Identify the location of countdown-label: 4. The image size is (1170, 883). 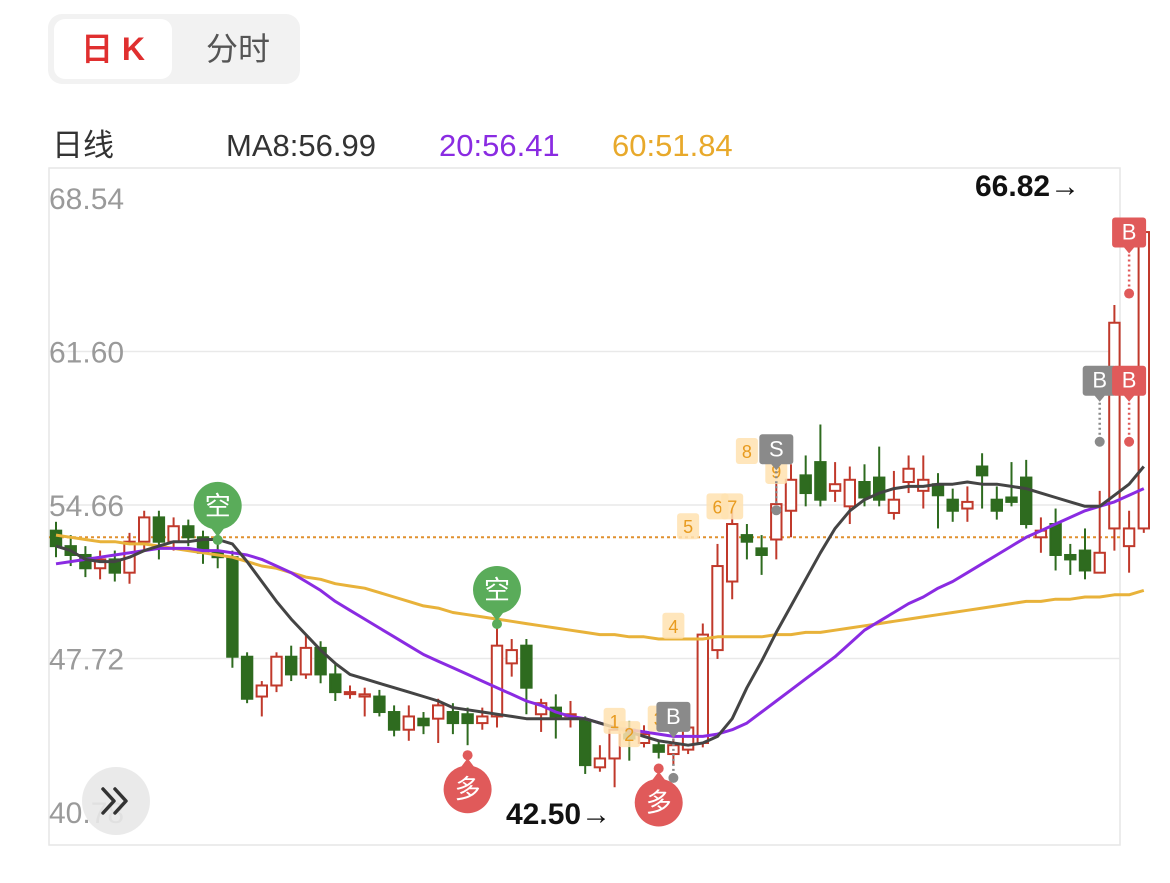
(673, 627).